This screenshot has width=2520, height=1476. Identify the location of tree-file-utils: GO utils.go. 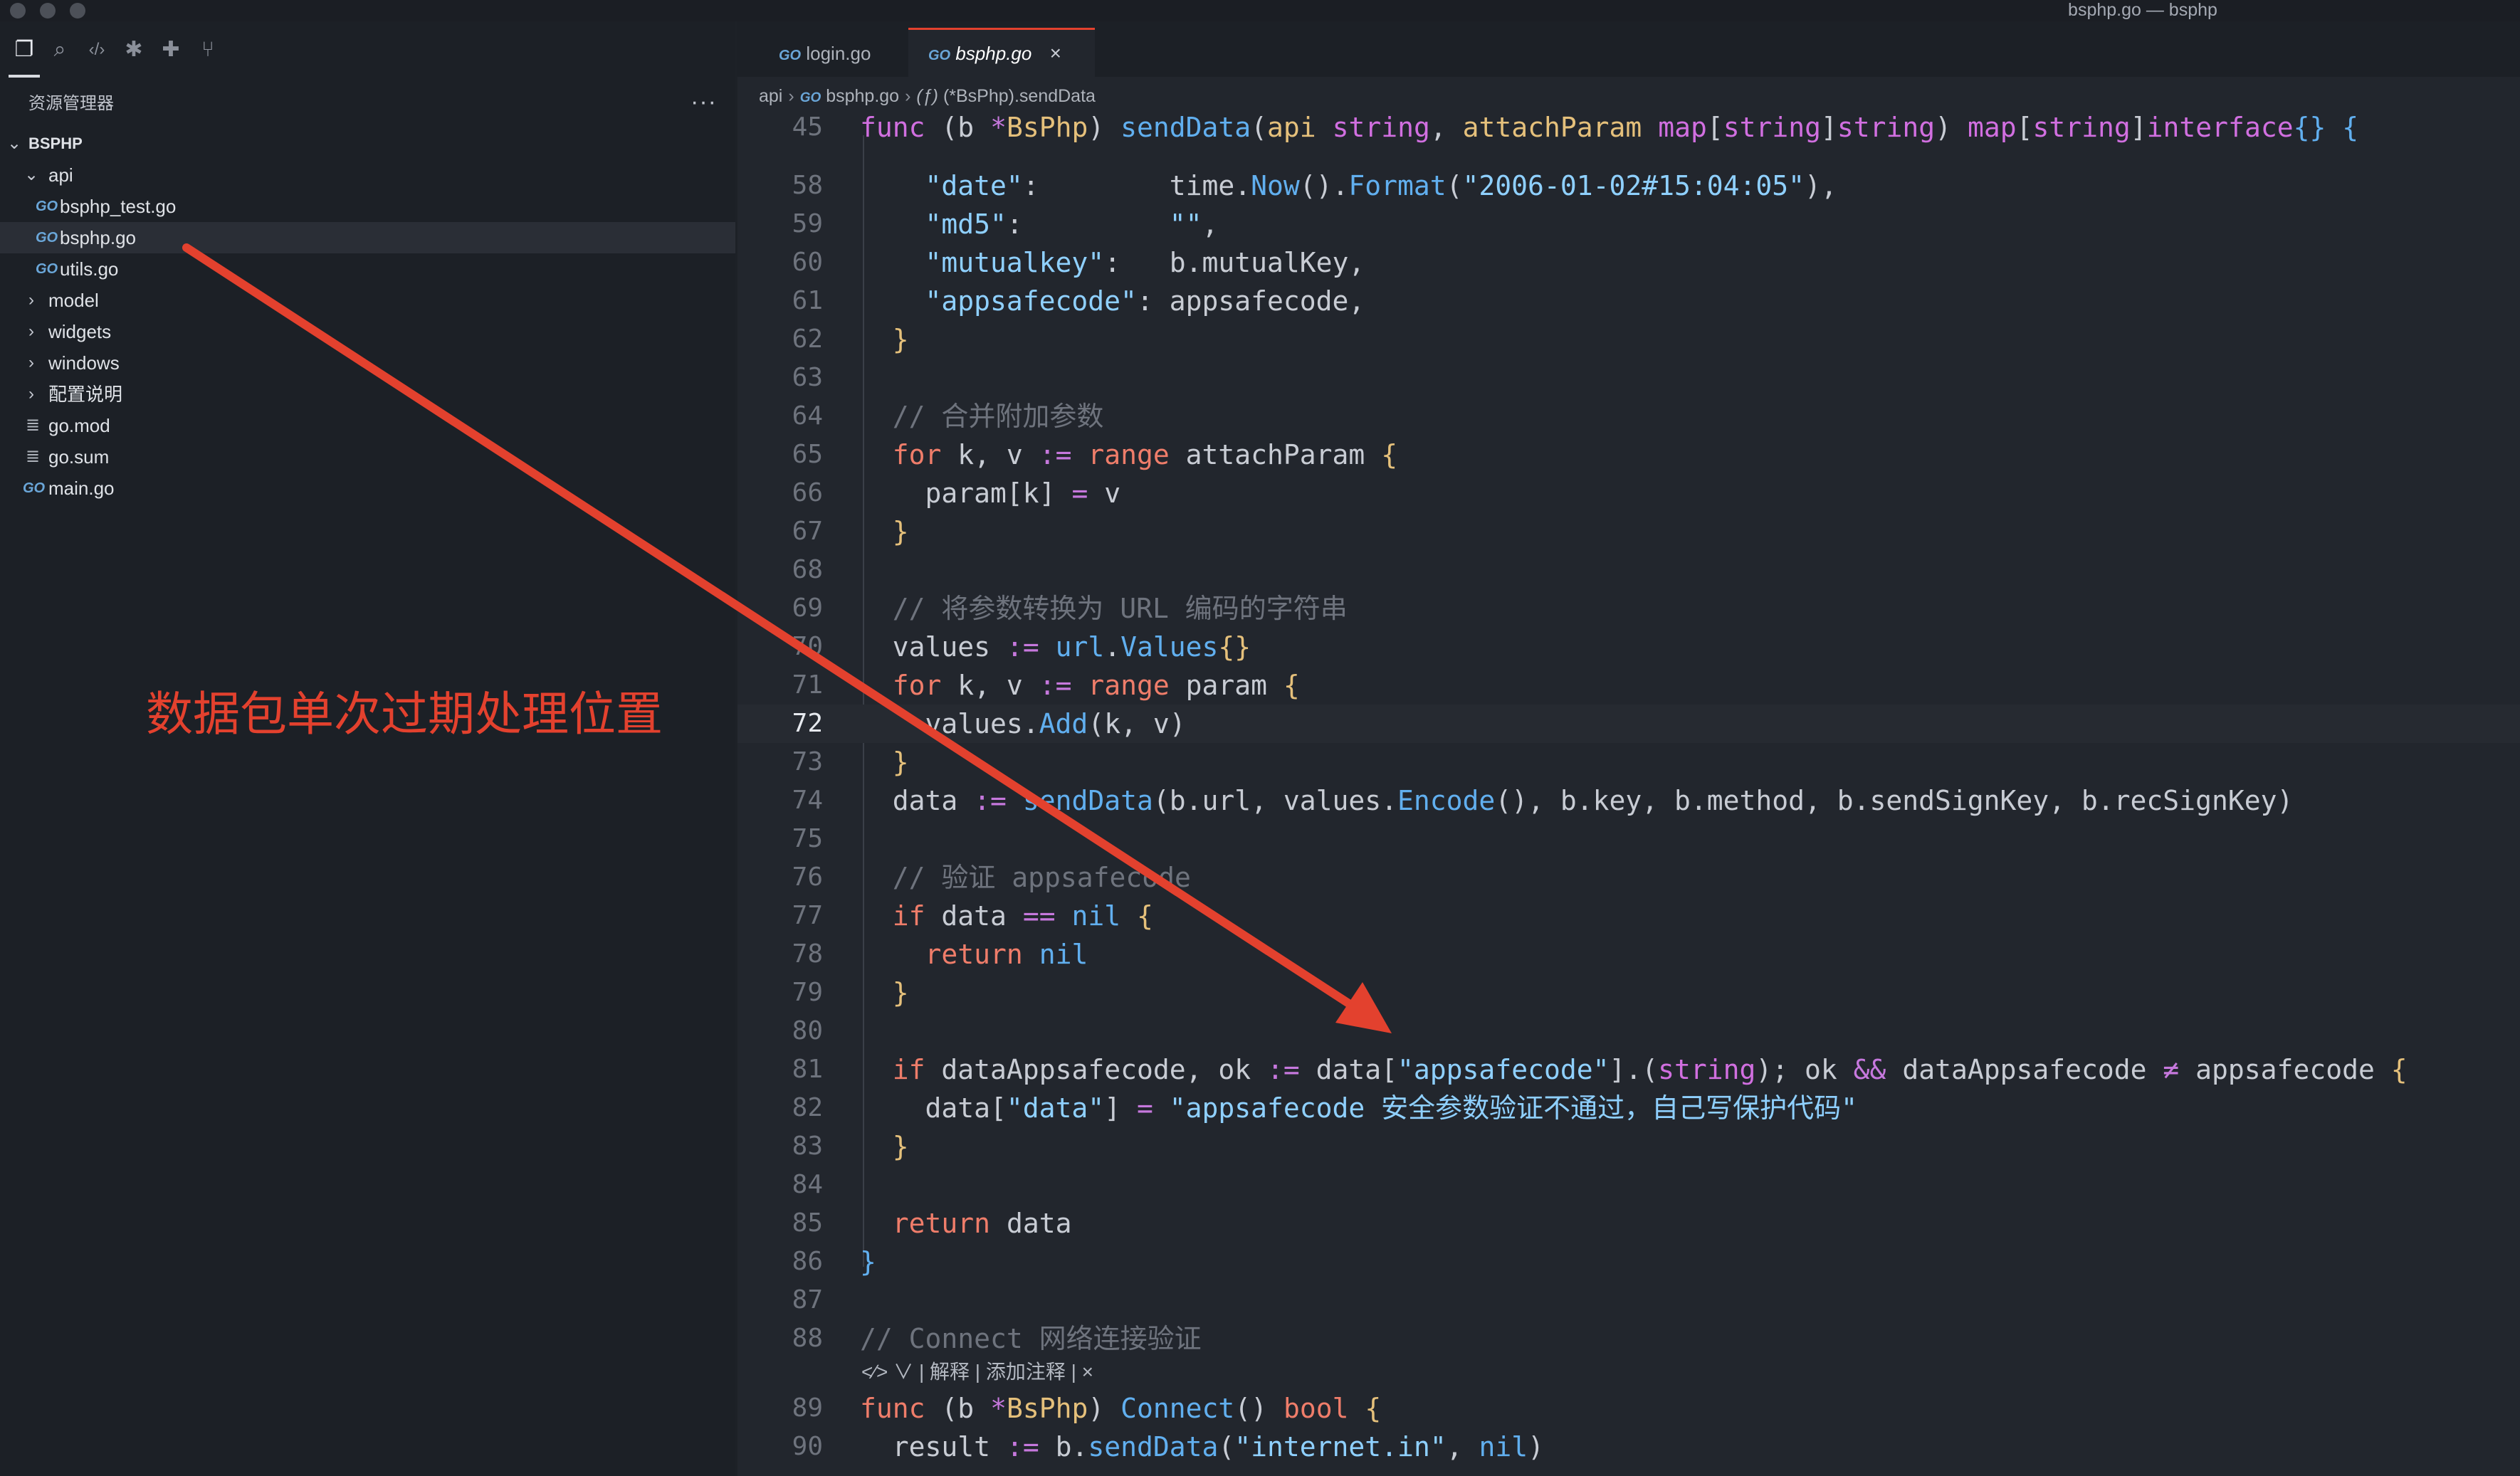
(367, 269).